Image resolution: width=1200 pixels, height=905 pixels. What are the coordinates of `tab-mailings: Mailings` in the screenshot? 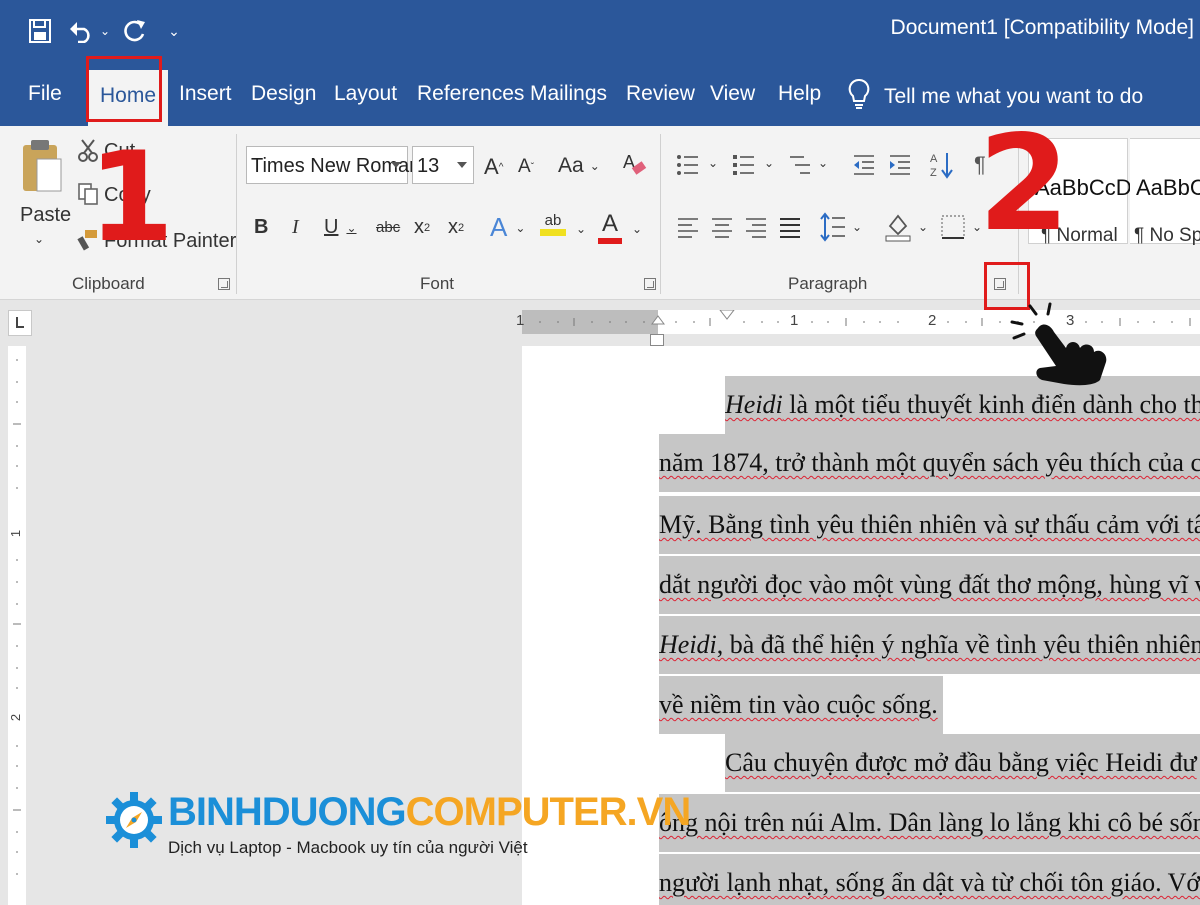 It's located at (568, 94).